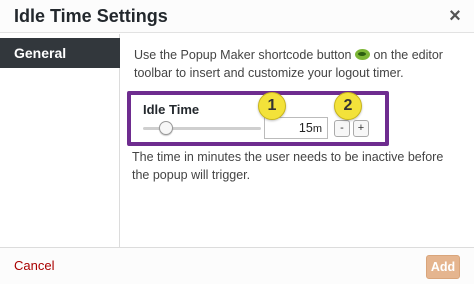 Image resolution: width=474 pixels, height=284 pixels. What do you see at coordinates (443, 267) in the screenshot?
I see `add-button: Add` at bounding box center [443, 267].